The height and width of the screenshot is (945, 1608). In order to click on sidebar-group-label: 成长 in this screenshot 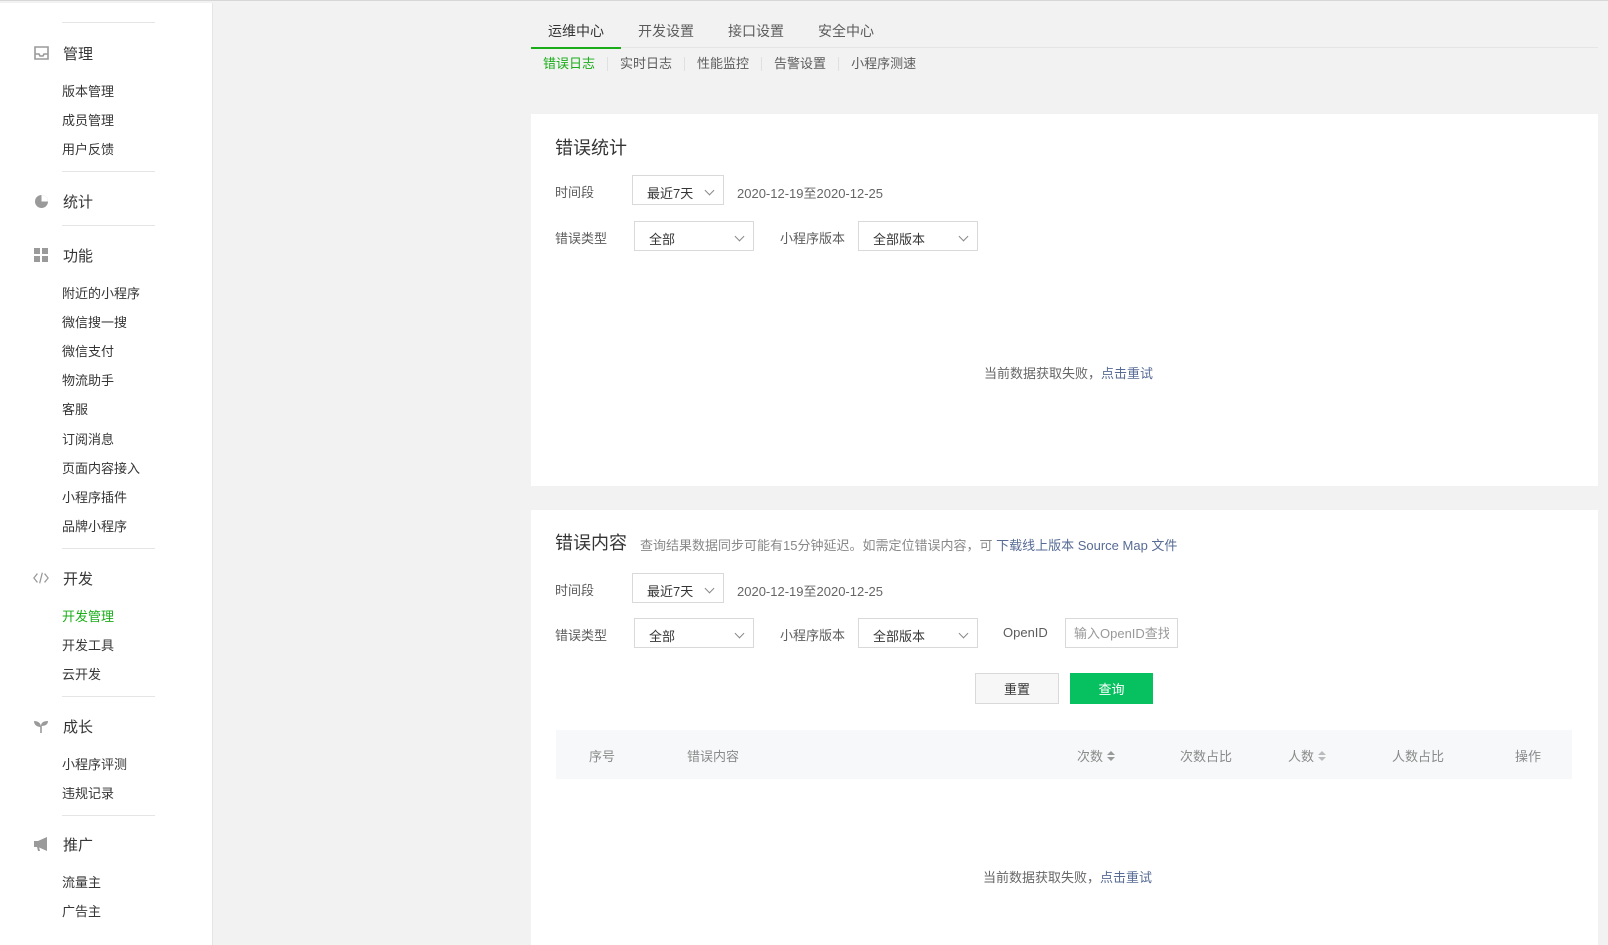, I will do `click(78, 727)`.